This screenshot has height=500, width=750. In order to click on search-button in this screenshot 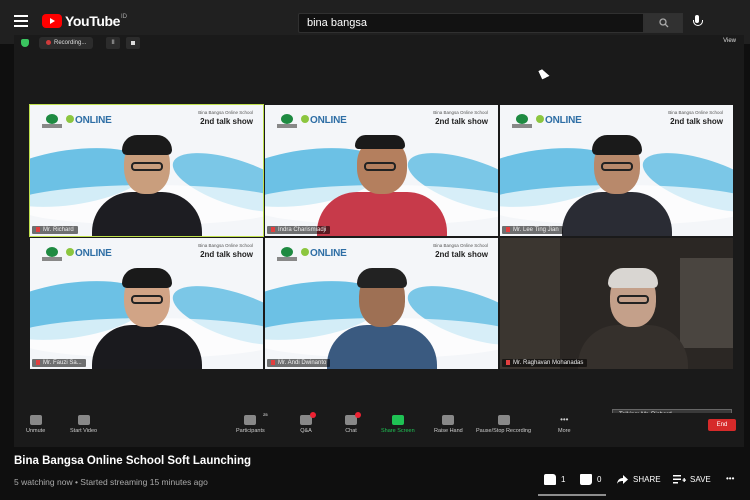, I will do `click(663, 23)`.